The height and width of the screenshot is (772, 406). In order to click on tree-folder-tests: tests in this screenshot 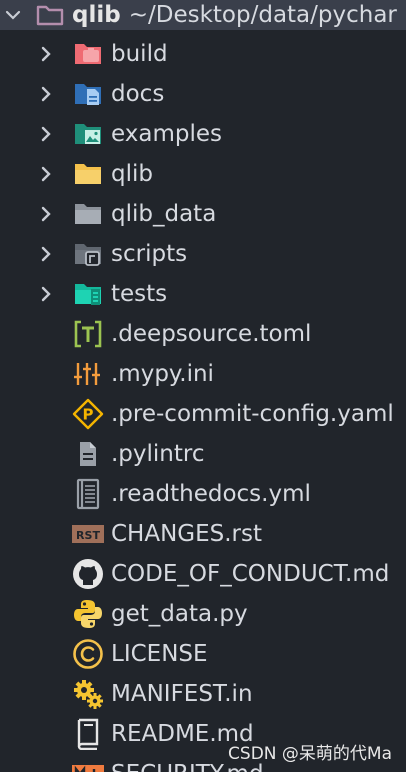, I will do `click(203, 294)`.